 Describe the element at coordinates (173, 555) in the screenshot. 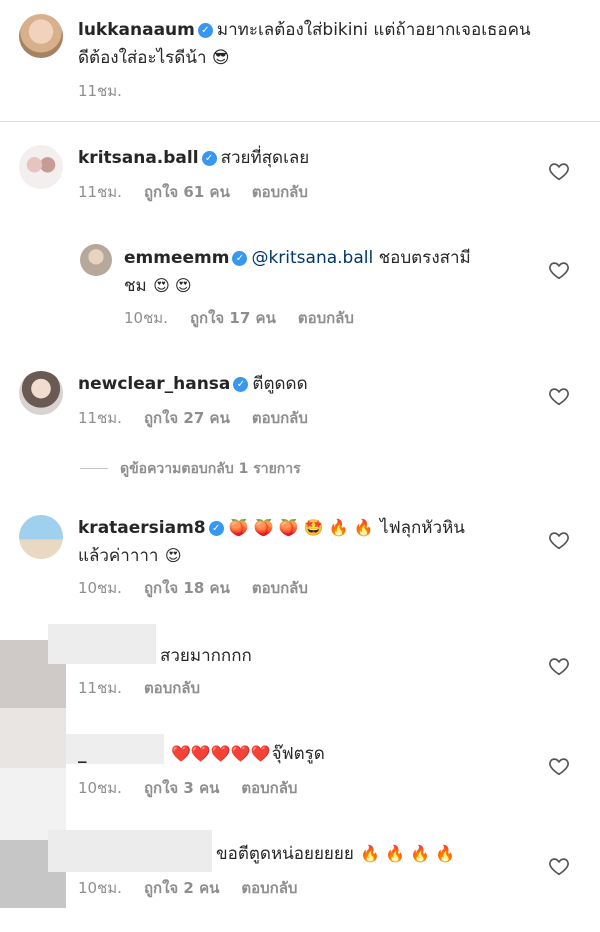

I see `heart-eyes-emoji: 😍` at that location.